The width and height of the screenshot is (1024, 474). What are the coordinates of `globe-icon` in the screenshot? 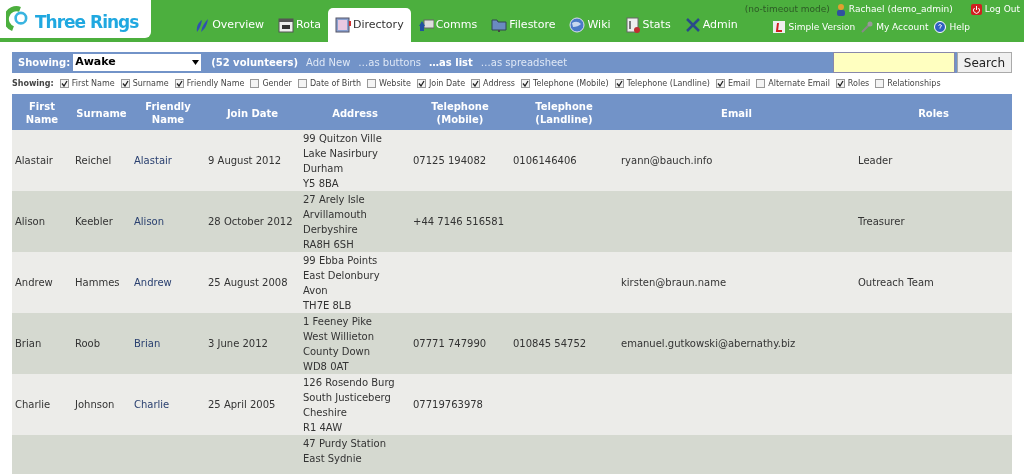 It's located at (577, 25).